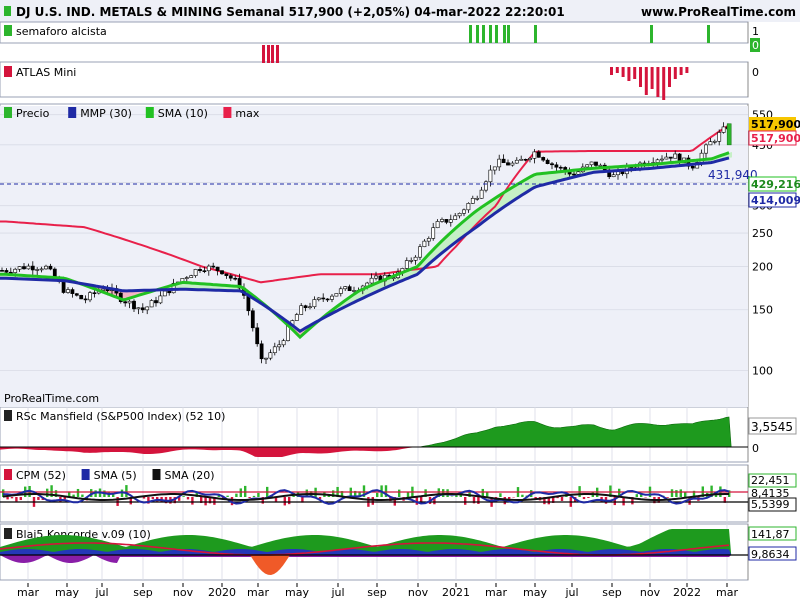 Image resolution: width=800 pixels, height=600 pixels. What do you see at coordinates (718, 12) in the screenshot?
I see `site-label: www.ProRealTime.com` at bounding box center [718, 12].